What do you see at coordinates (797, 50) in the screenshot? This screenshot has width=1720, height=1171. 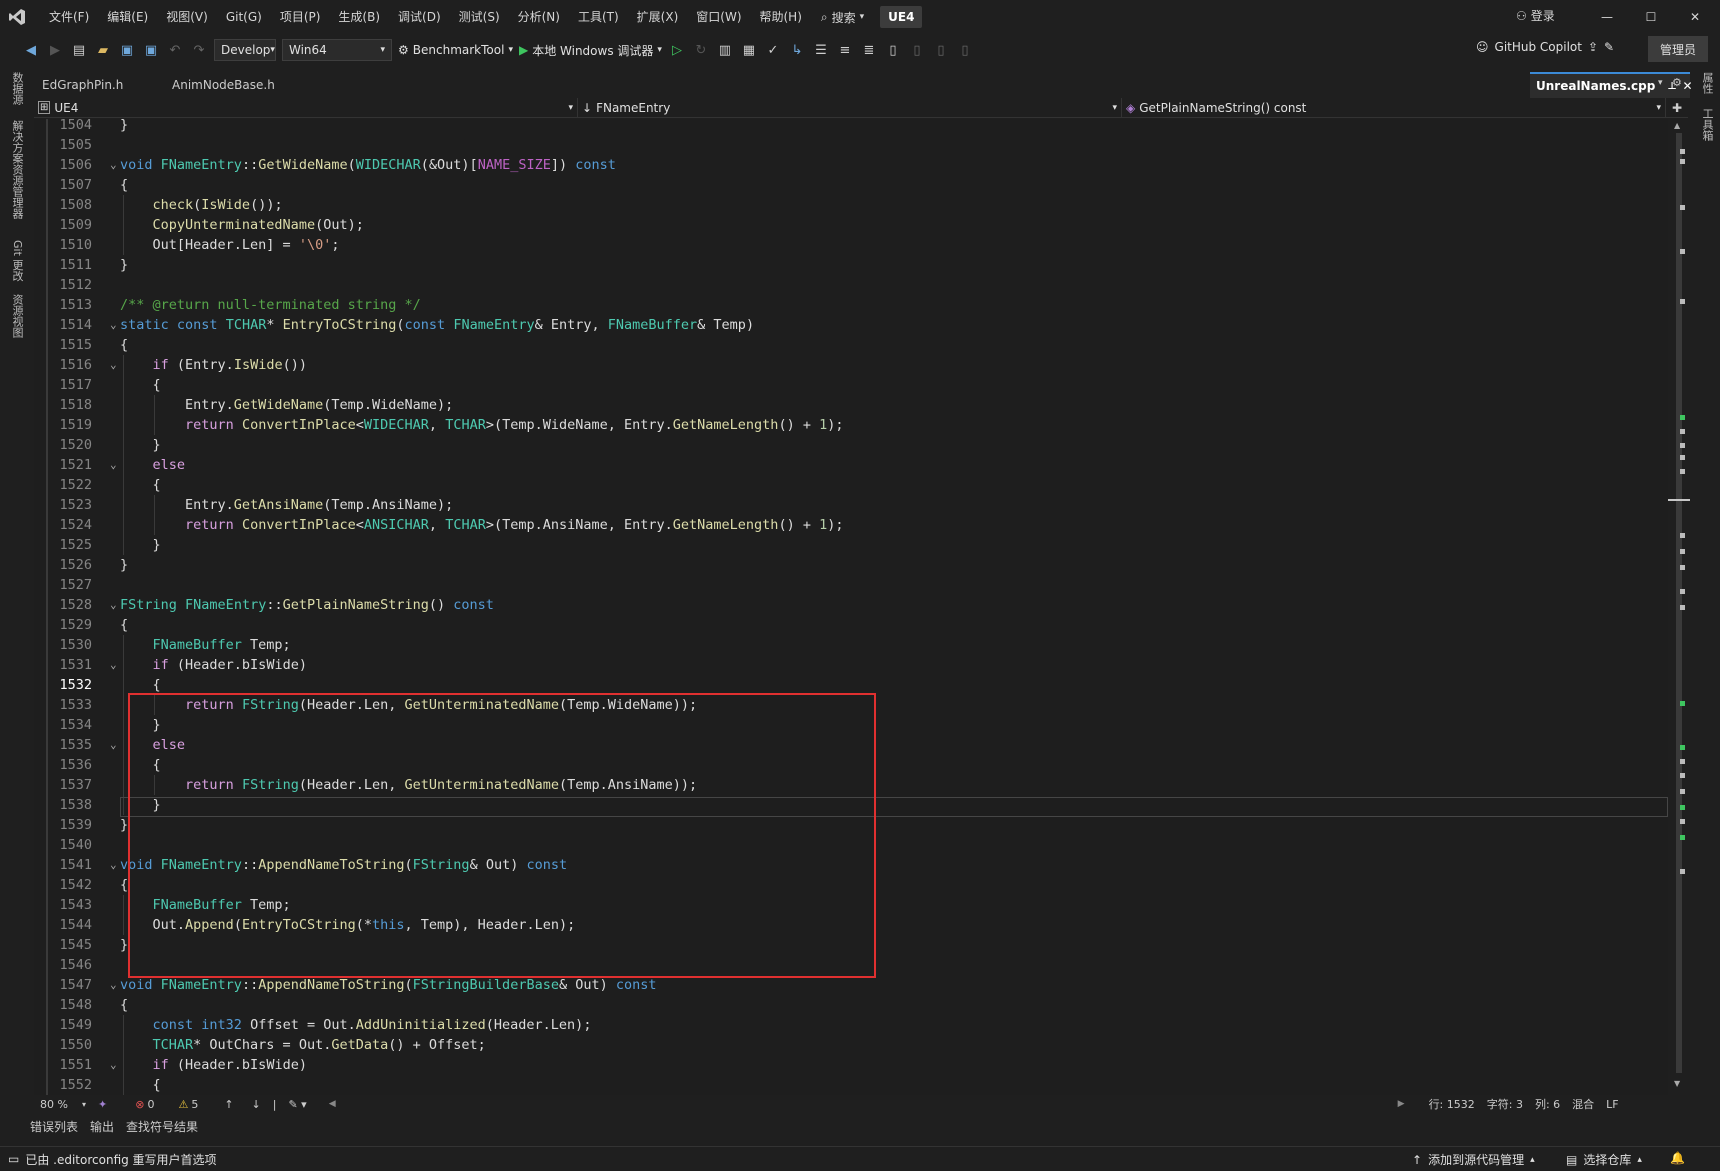 I see `step-icon: ↳` at bounding box center [797, 50].